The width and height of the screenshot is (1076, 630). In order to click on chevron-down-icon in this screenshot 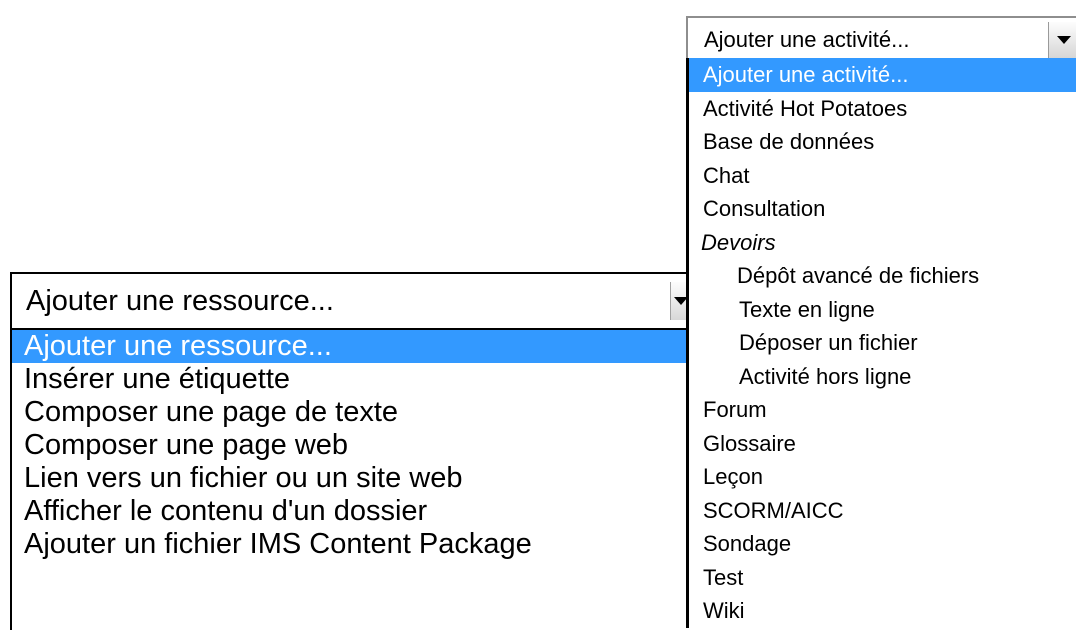, I will do `click(1062, 40)`.